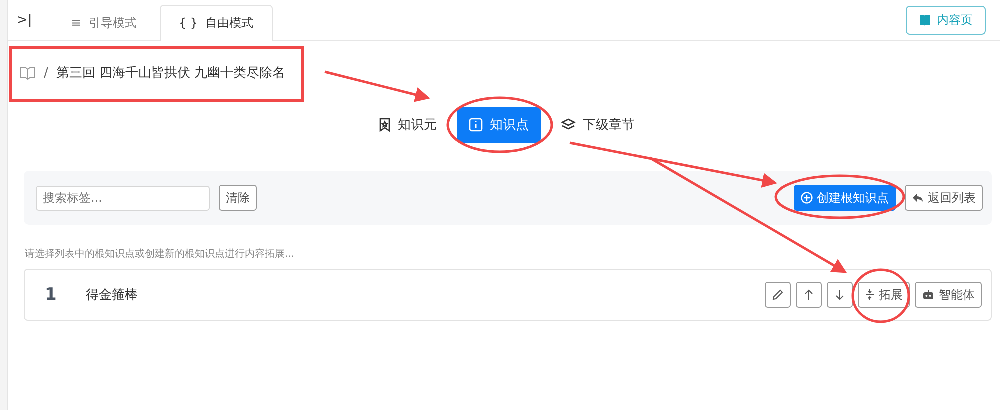 This screenshot has width=1000, height=410. What do you see at coordinates (24, 20) in the screenshot?
I see `collapse-icon: >|` at bounding box center [24, 20].